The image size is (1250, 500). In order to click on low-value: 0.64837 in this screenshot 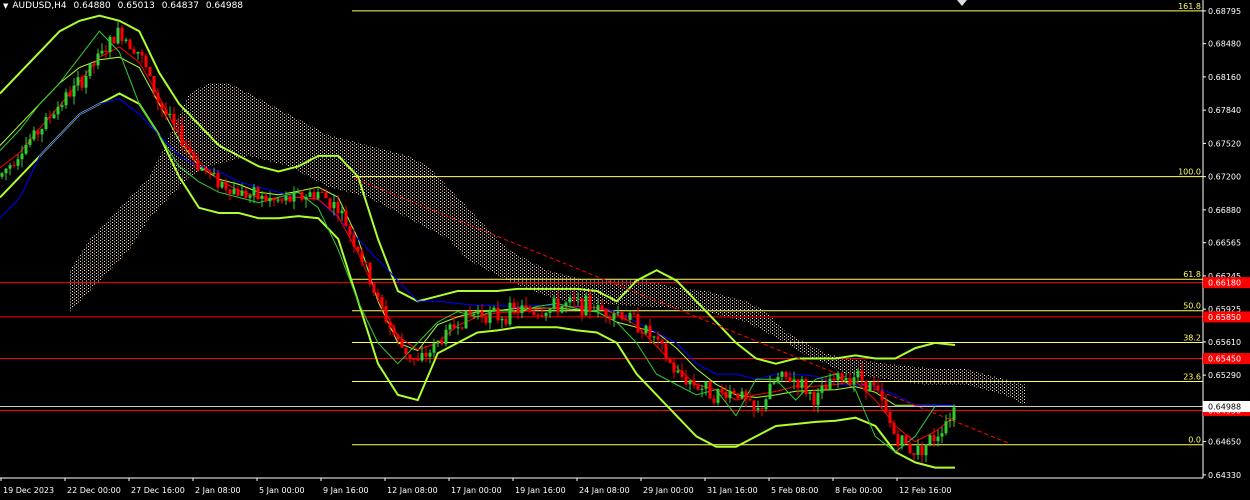, I will do `click(180, 6)`.